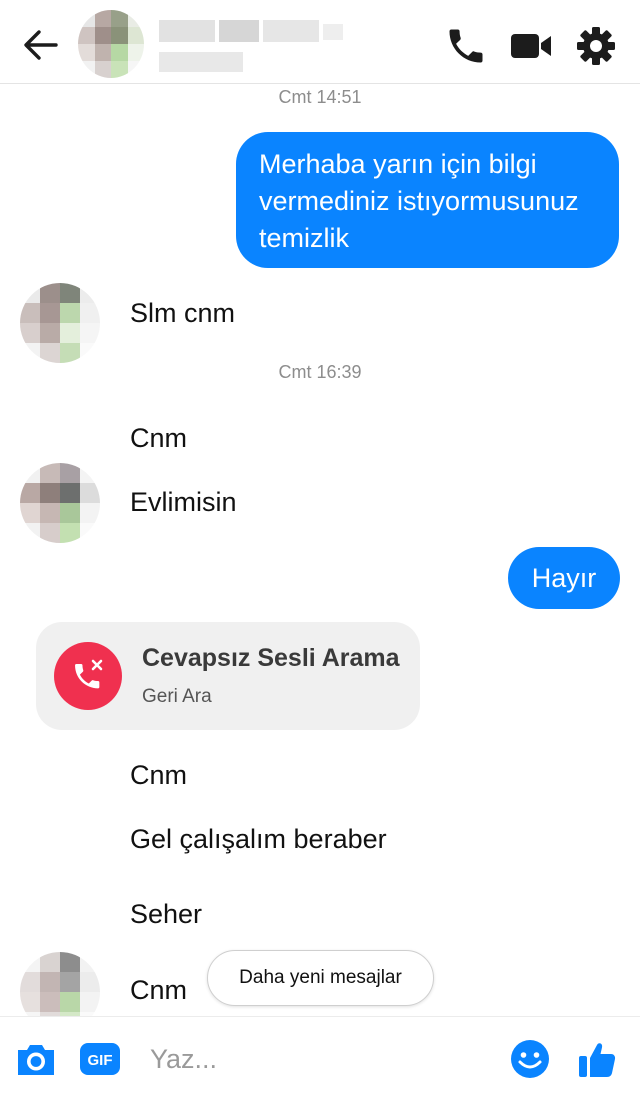  Describe the element at coordinates (250, 45) in the screenshot. I see `contact-name` at that location.